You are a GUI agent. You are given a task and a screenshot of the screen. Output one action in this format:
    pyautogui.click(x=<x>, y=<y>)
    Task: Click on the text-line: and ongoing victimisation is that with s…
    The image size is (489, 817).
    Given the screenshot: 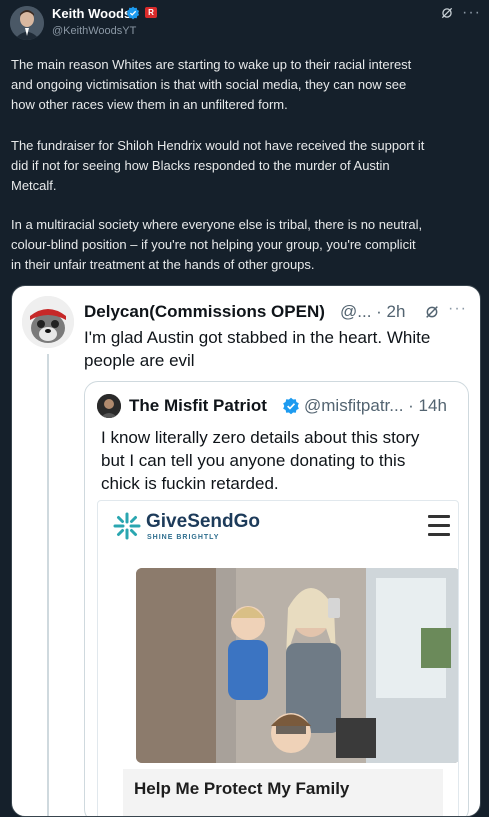 What is the action you would take?
    pyautogui.click(x=209, y=84)
    